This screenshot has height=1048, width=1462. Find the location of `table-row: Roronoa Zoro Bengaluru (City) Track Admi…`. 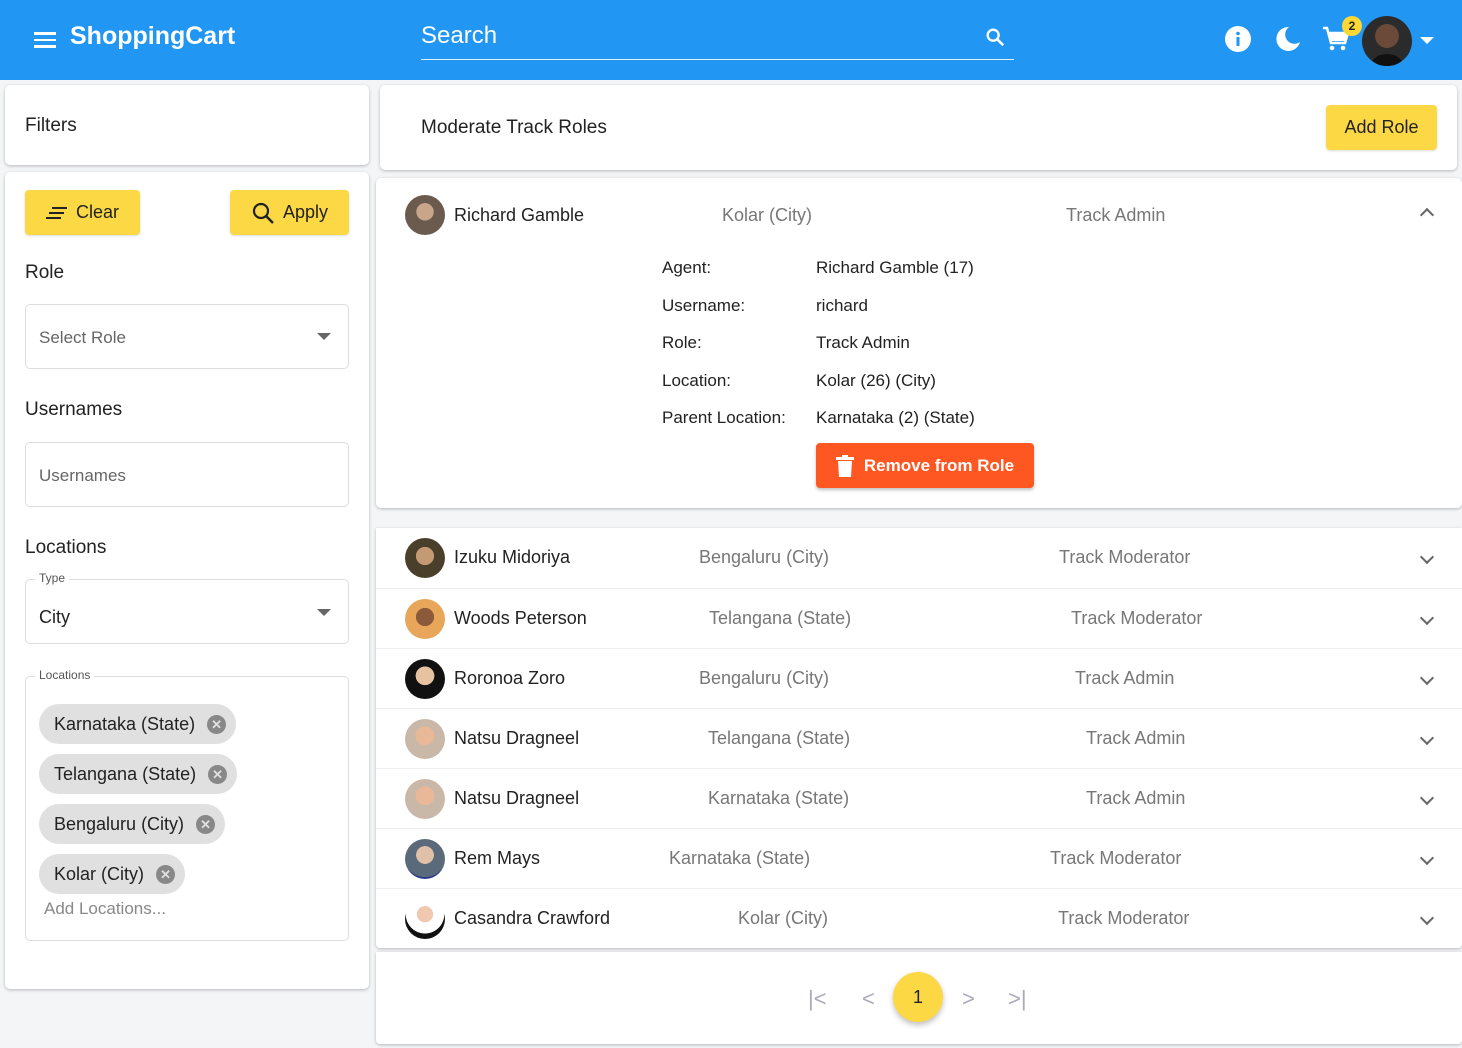

table-row: Roronoa Zoro Bengaluru (City) Track Admi… is located at coordinates (919, 678).